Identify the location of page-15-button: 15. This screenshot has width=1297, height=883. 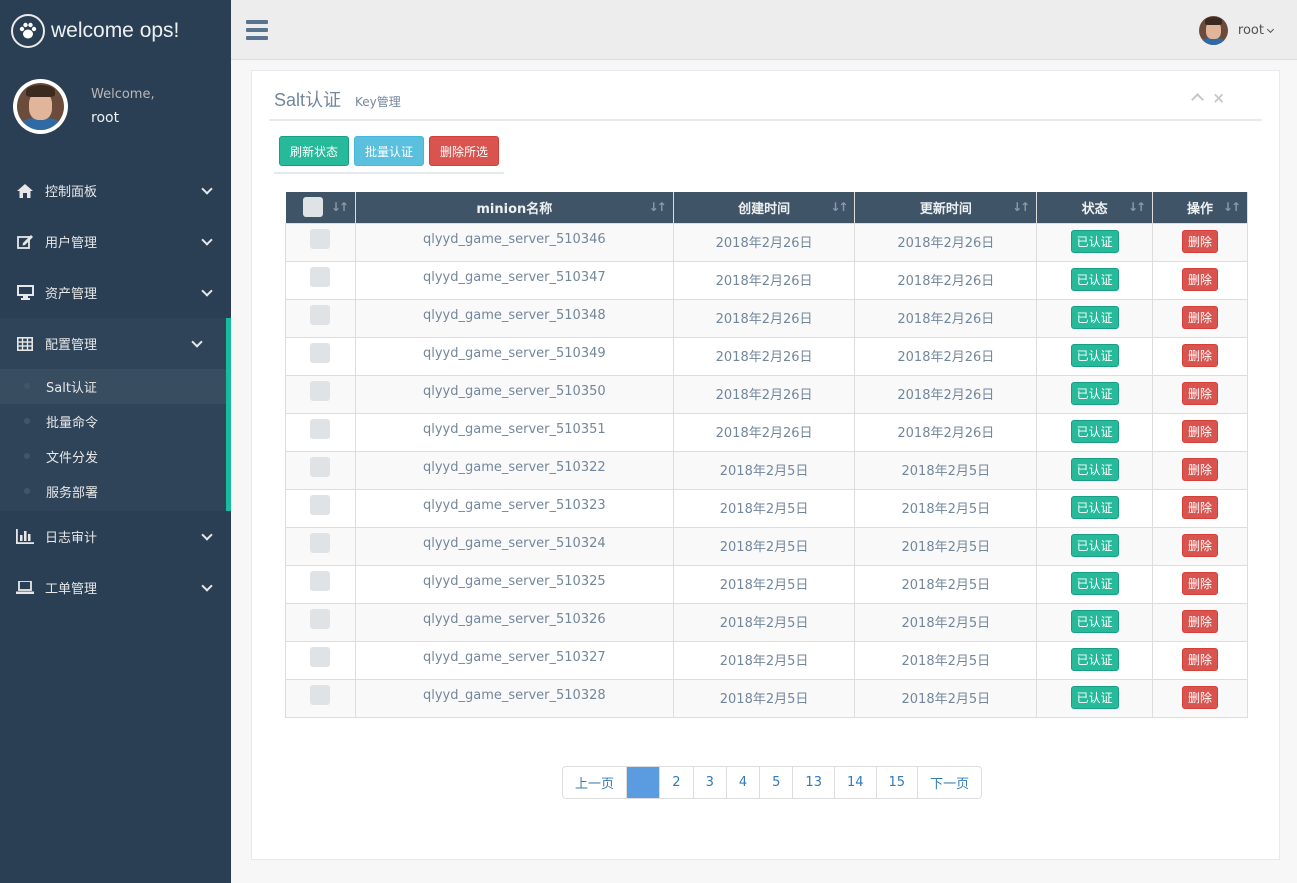
(896, 782).